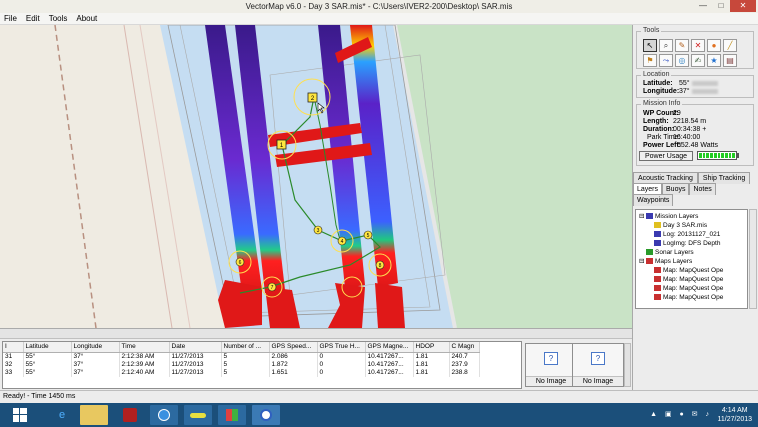 The image size is (758, 427). Describe the element at coordinates (662, 103) in the screenshot. I see `mission-info-title: Mission Info` at that location.